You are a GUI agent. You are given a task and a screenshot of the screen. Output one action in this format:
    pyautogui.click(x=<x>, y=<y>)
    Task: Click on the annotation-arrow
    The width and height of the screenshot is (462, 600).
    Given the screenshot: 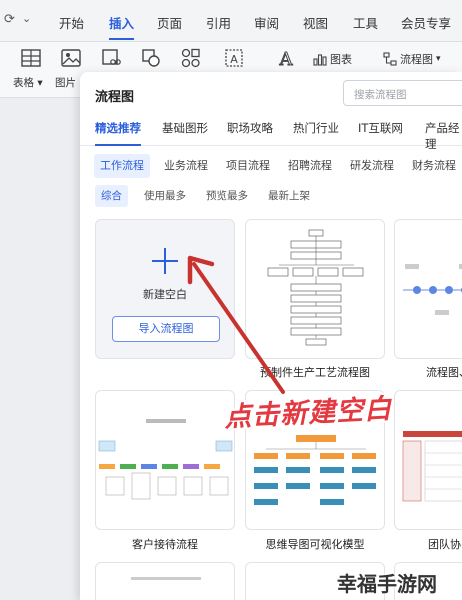 What is the action you would take?
    pyautogui.click(x=236, y=324)
    